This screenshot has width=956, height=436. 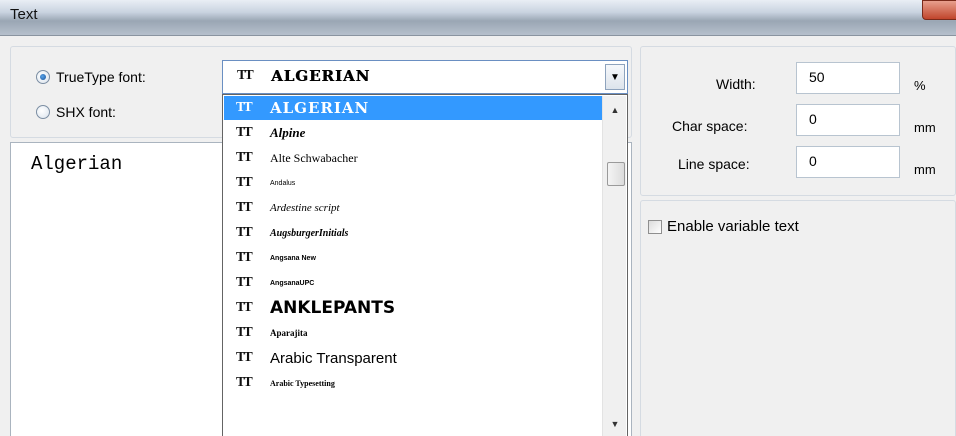 What do you see at coordinates (414, 358) in the screenshot?
I see `font-list-item: TT Arabic Transparent` at bounding box center [414, 358].